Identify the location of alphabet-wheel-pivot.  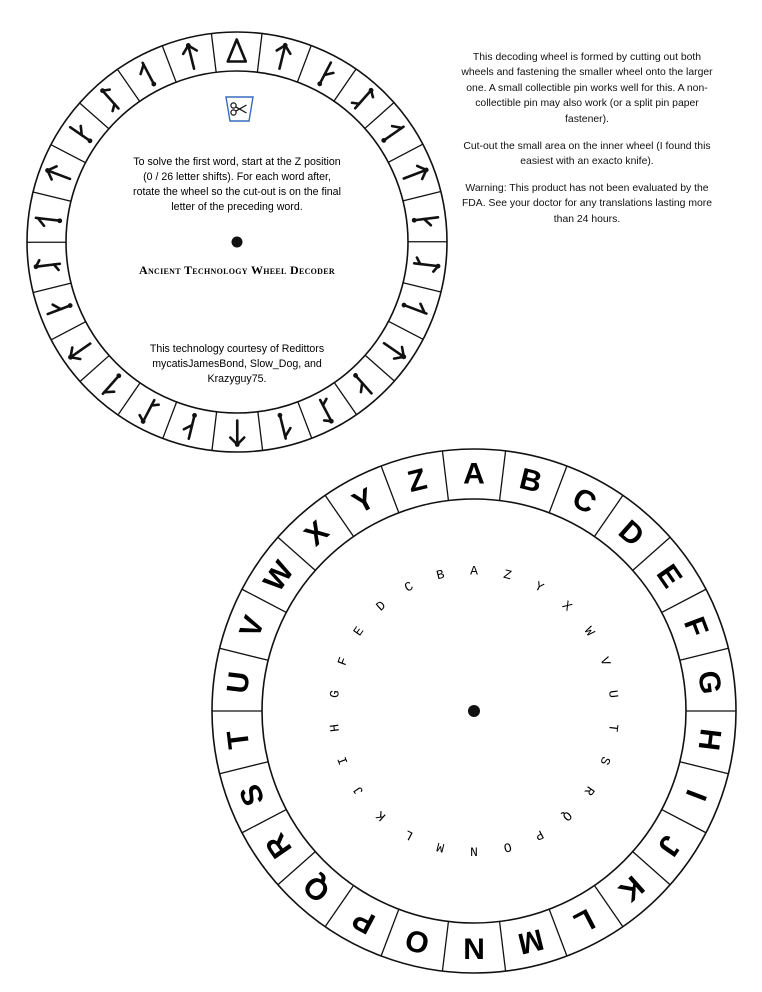
(474, 711).